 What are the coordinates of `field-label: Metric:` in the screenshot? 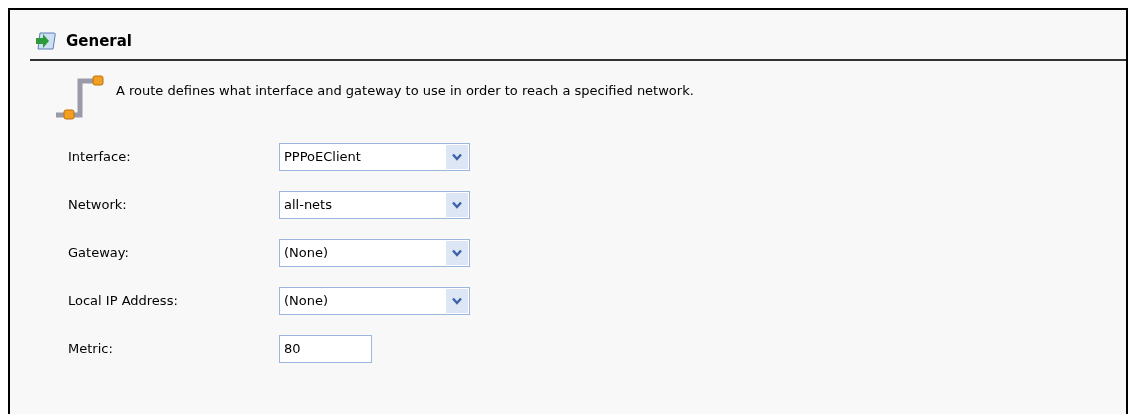 It's located at (91, 348).